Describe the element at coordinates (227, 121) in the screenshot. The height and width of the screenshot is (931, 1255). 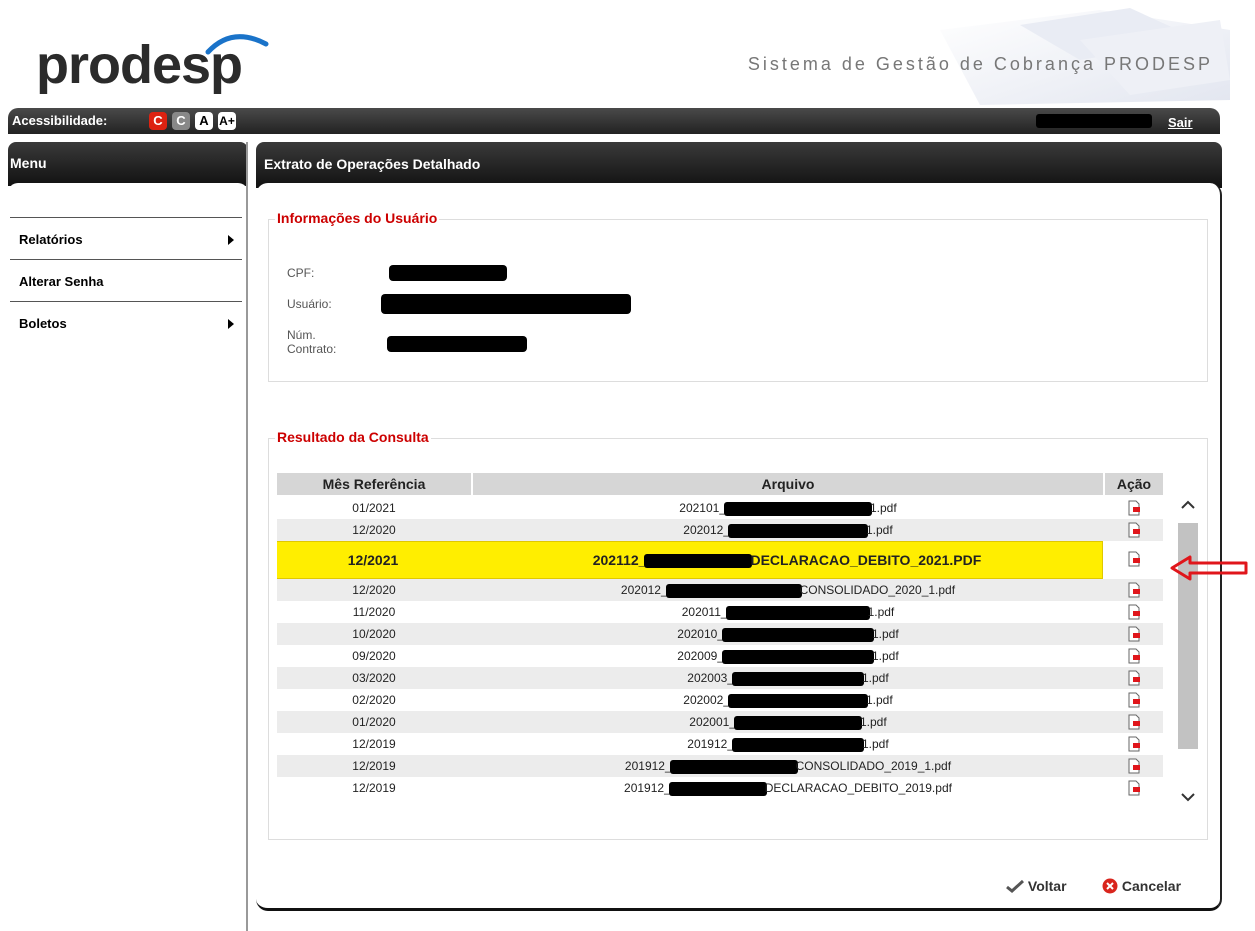
I see `font-increase-button: A+` at that location.